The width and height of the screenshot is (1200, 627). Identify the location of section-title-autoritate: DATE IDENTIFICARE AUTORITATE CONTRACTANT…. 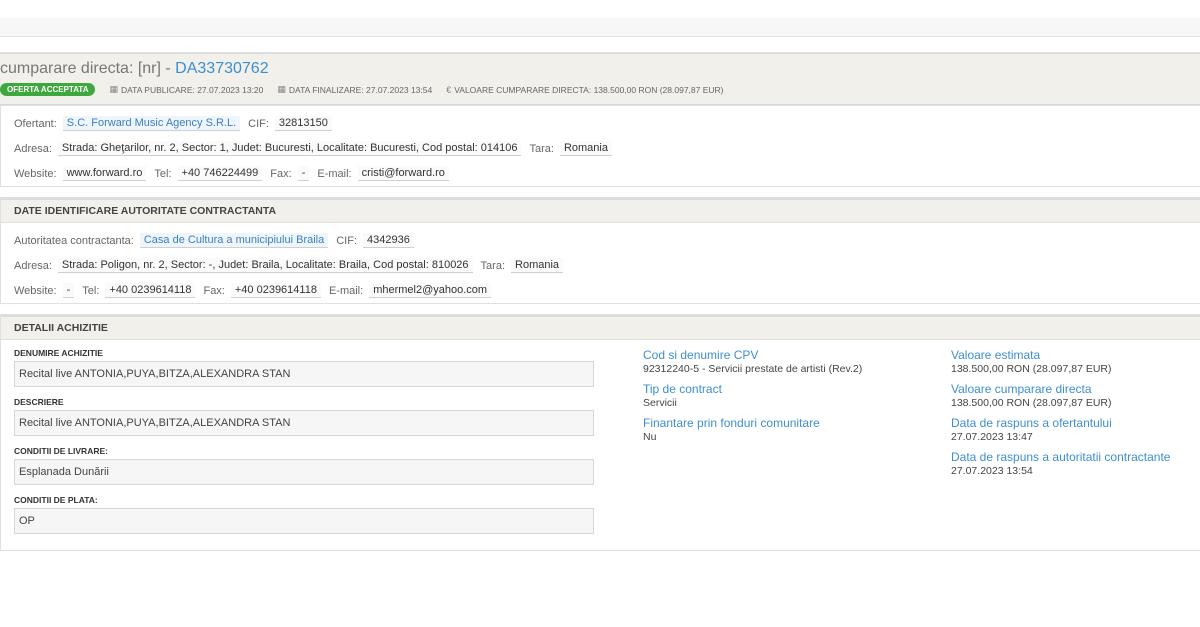
(600, 210).